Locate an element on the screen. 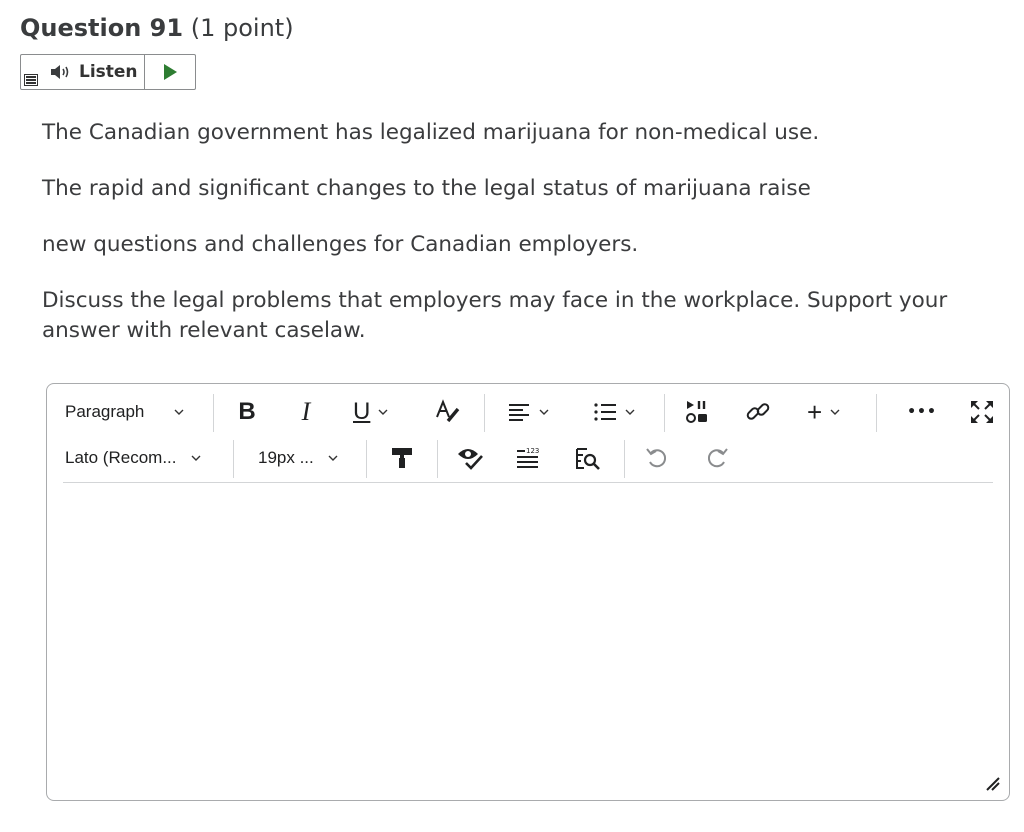  redo-button is located at coordinates (716, 458).